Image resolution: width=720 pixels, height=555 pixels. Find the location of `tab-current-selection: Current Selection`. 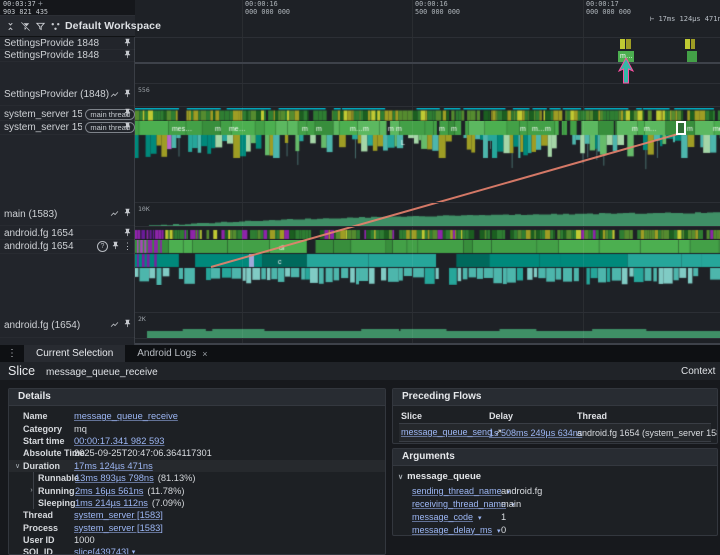

tab-current-selection: Current Selection is located at coordinates (75, 353).